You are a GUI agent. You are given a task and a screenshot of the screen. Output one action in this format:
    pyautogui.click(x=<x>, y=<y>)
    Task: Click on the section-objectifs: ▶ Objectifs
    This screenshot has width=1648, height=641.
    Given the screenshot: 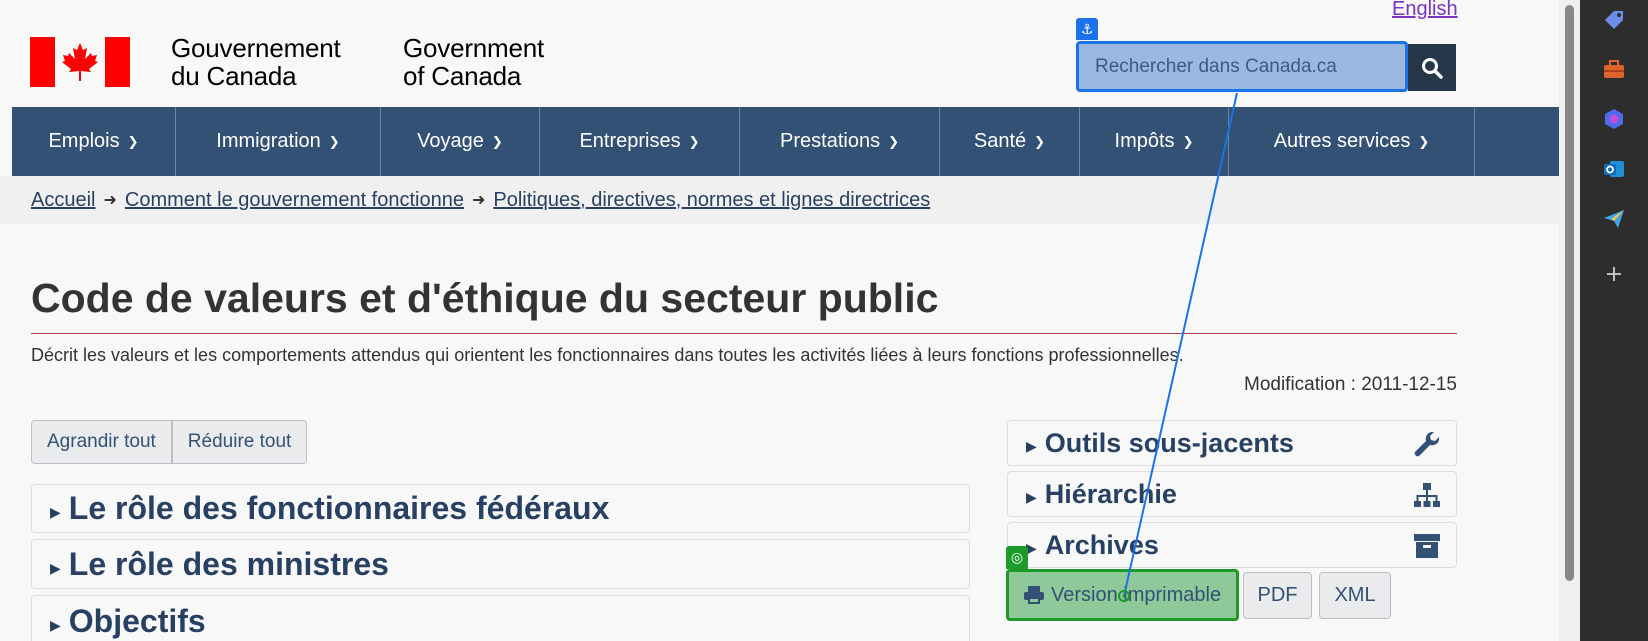 What is the action you would take?
    pyautogui.click(x=500, y=618)
    